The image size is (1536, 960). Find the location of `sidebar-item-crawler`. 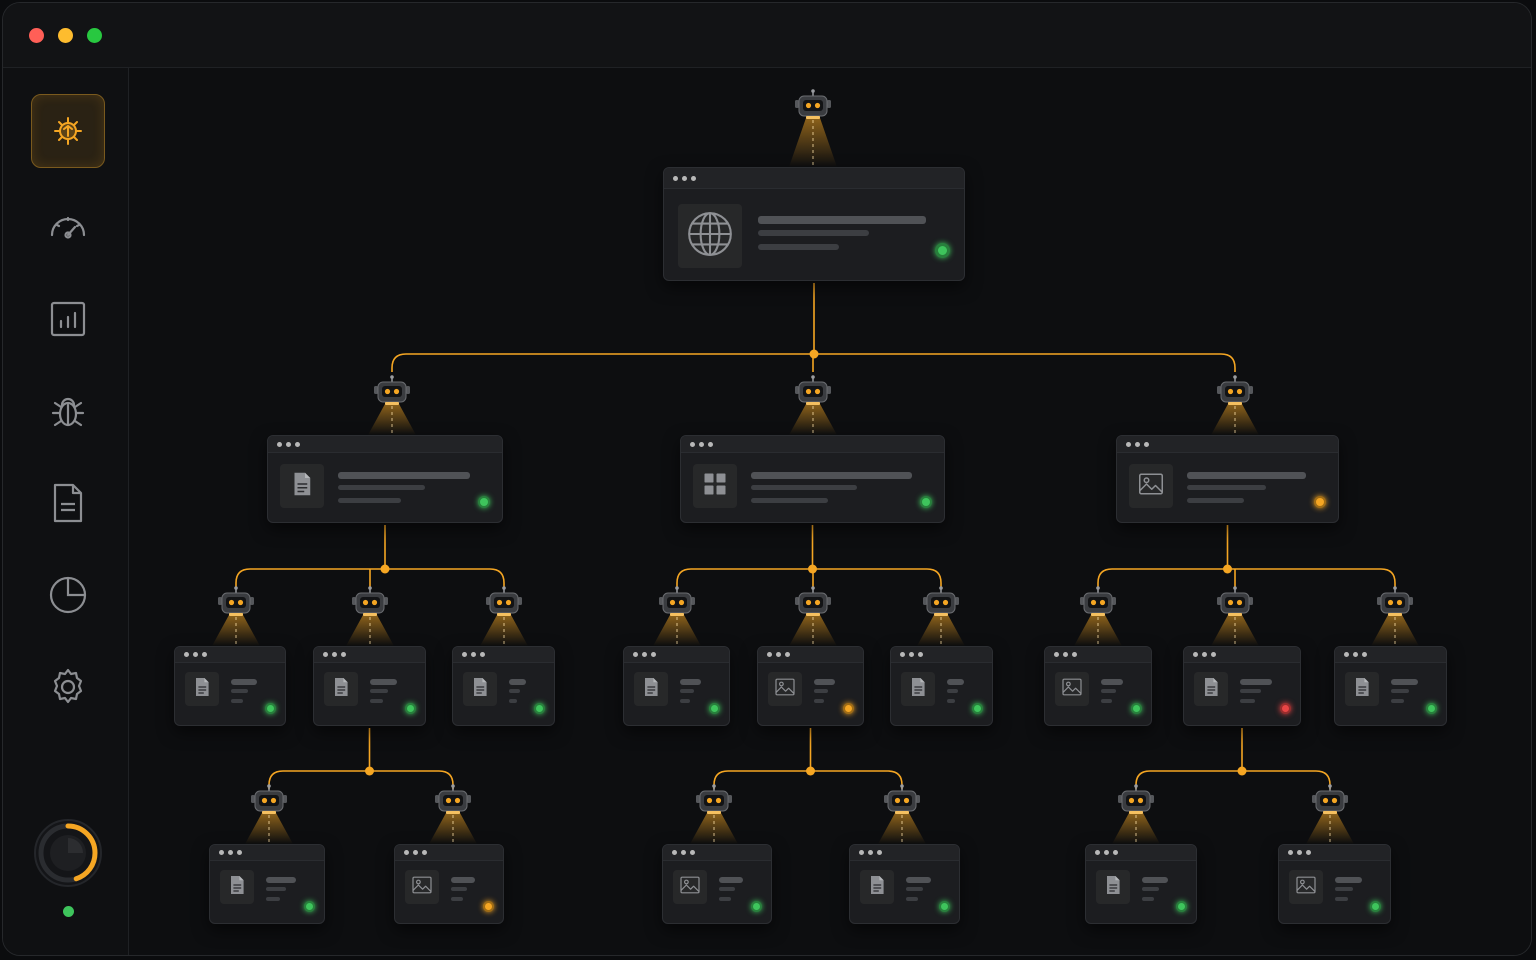

sidebar-item-crawler is located at coordinates (68, 131).